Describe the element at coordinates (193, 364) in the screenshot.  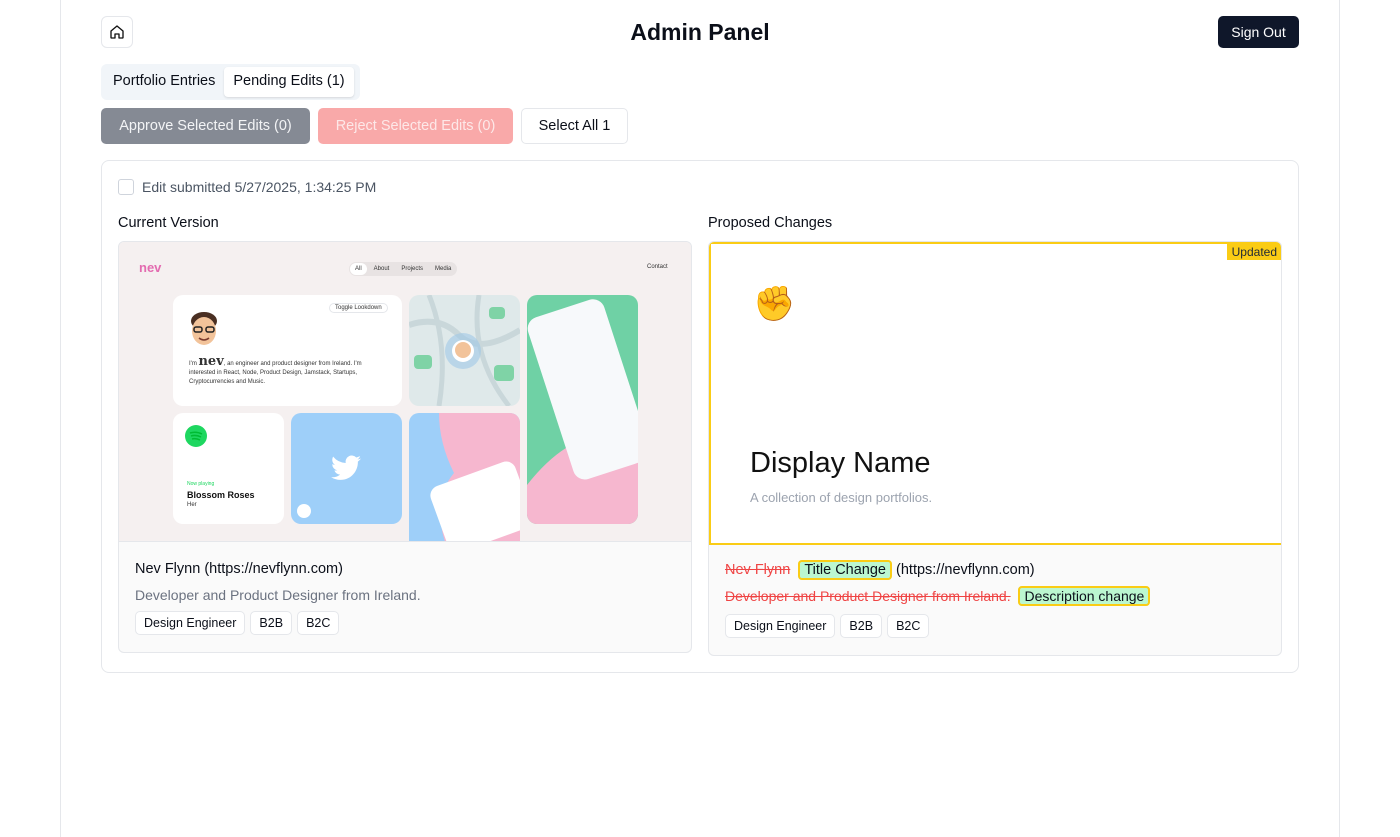
I see `preview-bio-prefix: I'm` at that location.